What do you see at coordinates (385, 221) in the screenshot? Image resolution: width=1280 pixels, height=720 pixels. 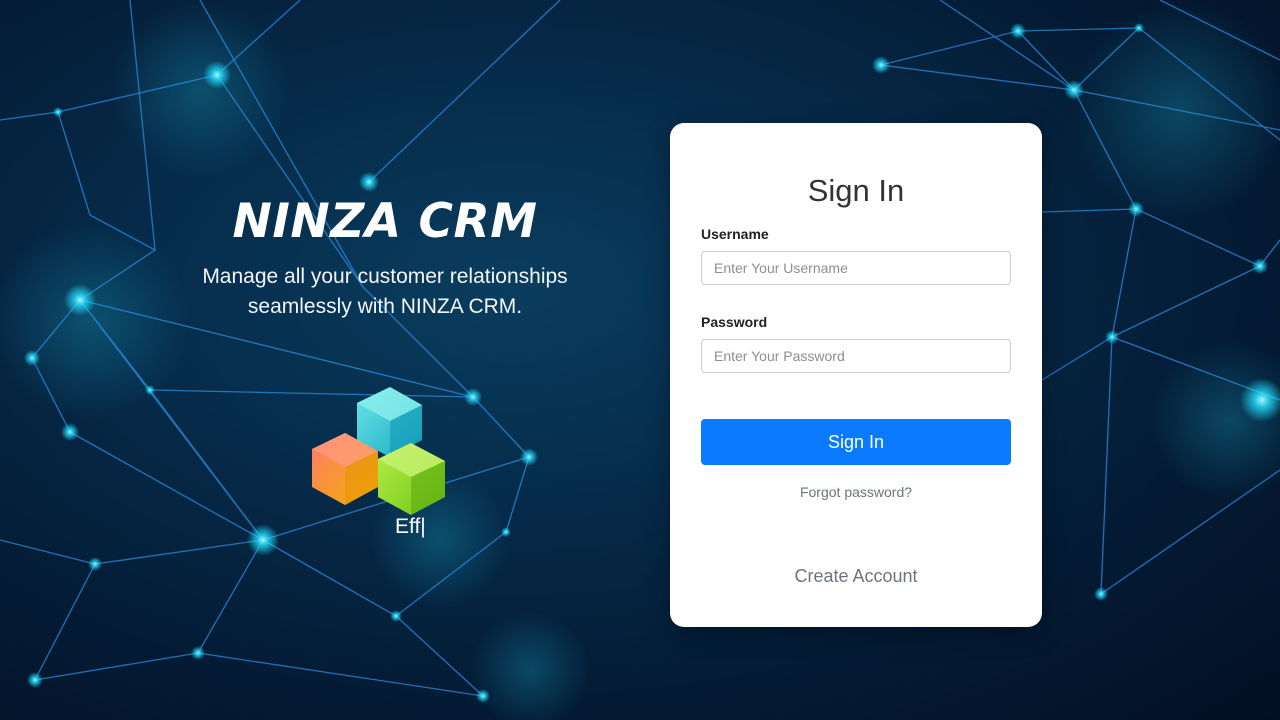 I see `brand-title: NINZA CRM` at bounding box center [385, 221].